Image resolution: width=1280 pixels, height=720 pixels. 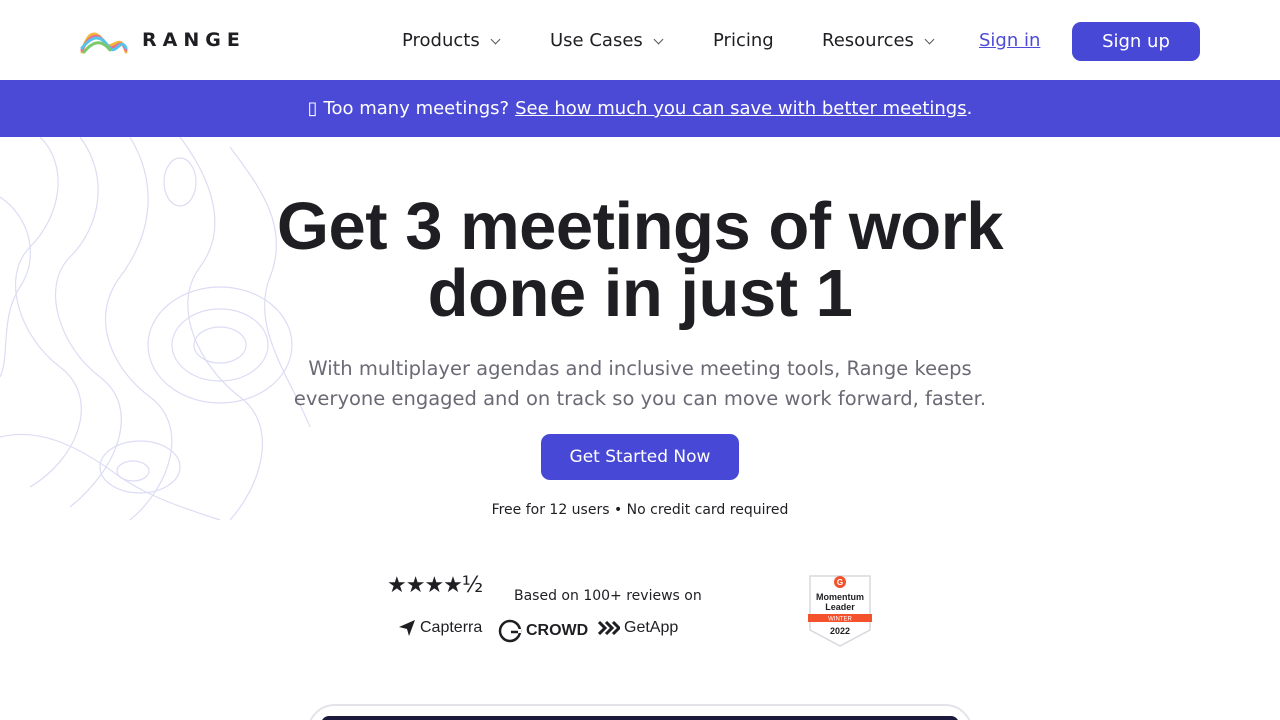 What do you see at coordinates (1136, 41) in the screenshot?
I see `sign-up-button: Sign up` at bounding box center [1136, 41].